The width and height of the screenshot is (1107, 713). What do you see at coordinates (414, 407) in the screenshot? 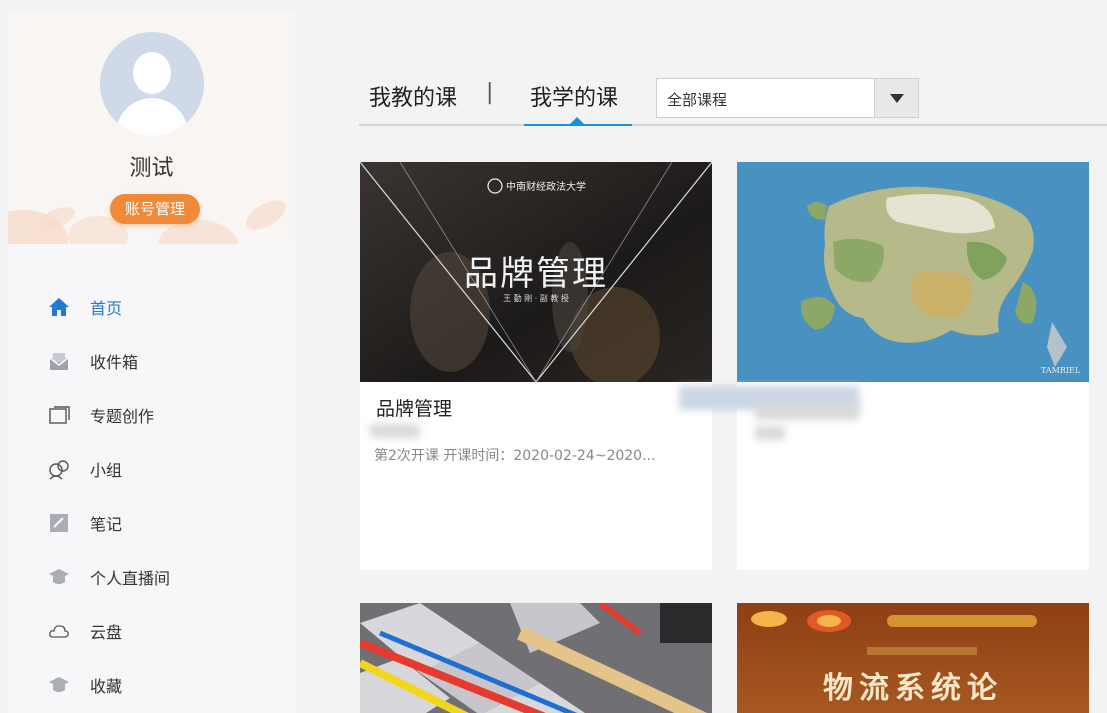
I see `course-title: 品牌管理` at bounding box center [414, 407].